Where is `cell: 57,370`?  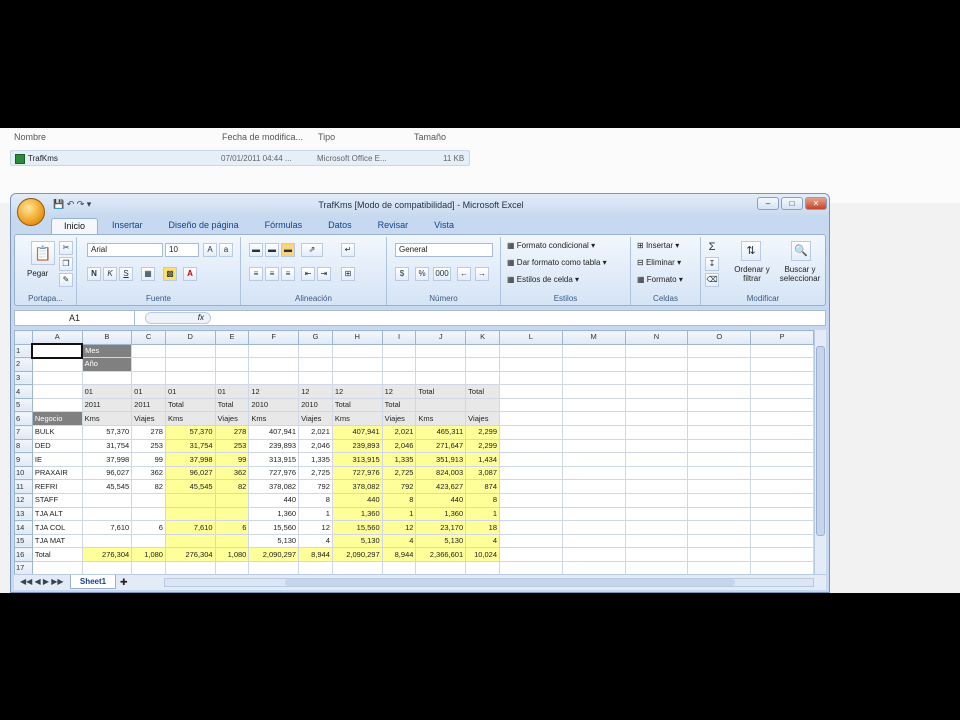 cell: 57,370 is located at coordinates (190, 432).